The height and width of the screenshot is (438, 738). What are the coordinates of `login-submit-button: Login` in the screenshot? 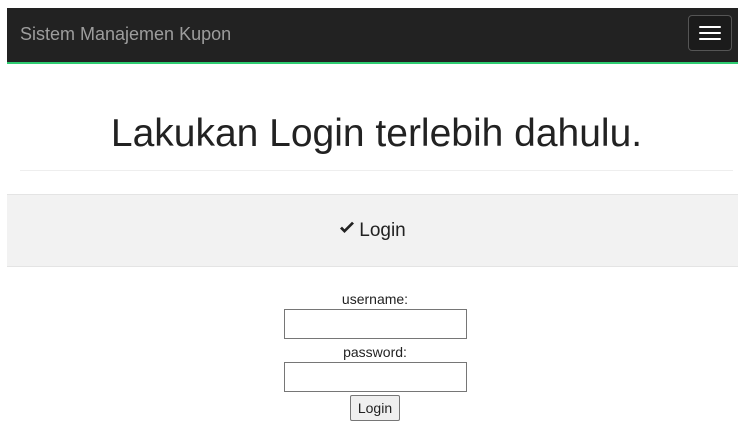 It's located at (375, 408).